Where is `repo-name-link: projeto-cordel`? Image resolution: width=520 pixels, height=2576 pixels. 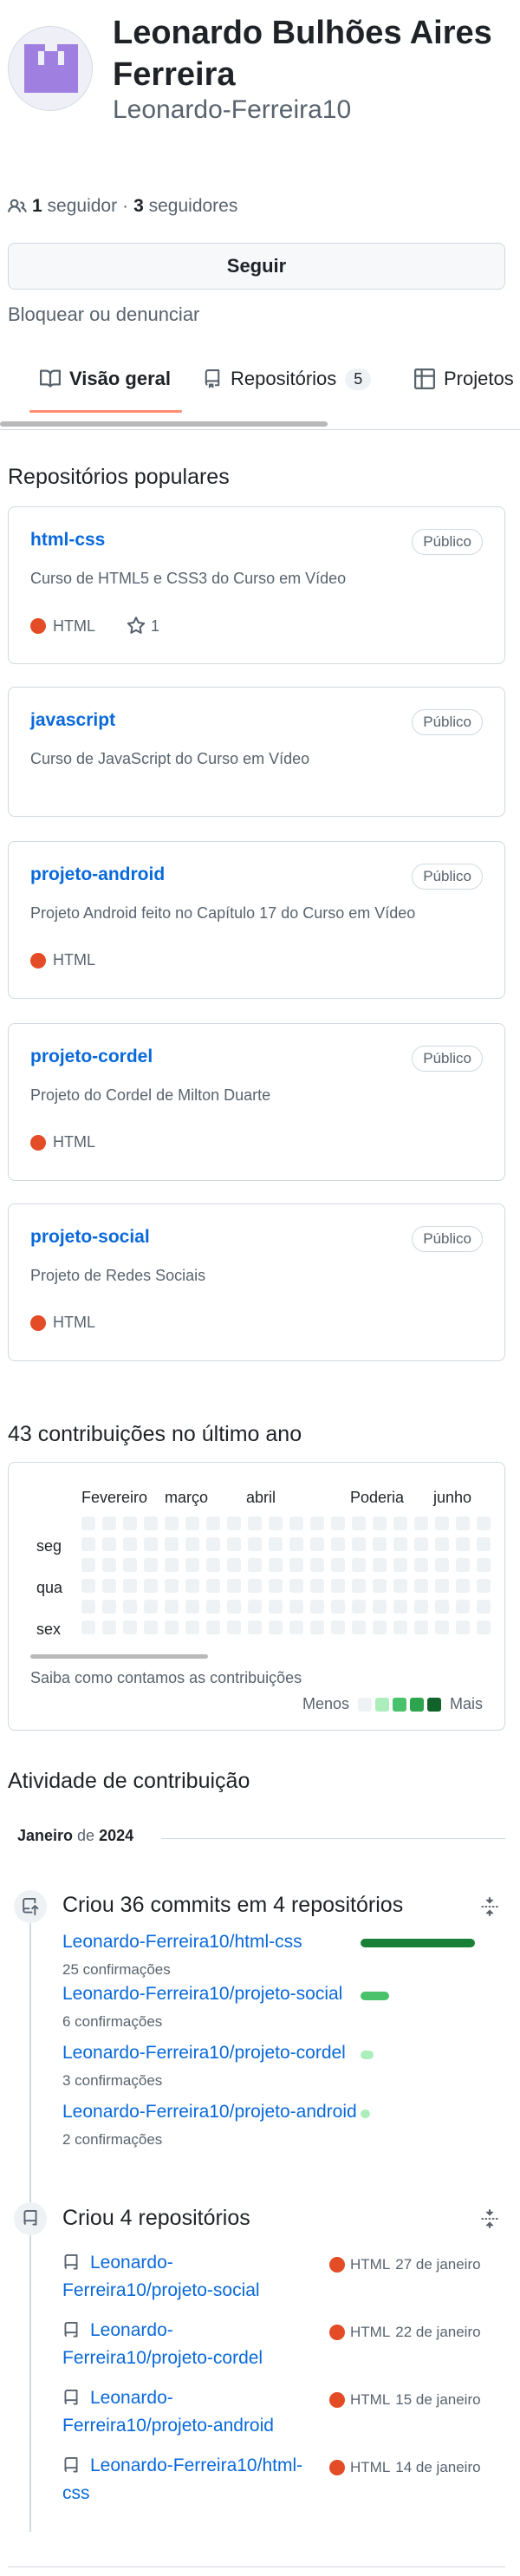
repo-name-link: projeto-cordel is located at coordinates (91, 1057).